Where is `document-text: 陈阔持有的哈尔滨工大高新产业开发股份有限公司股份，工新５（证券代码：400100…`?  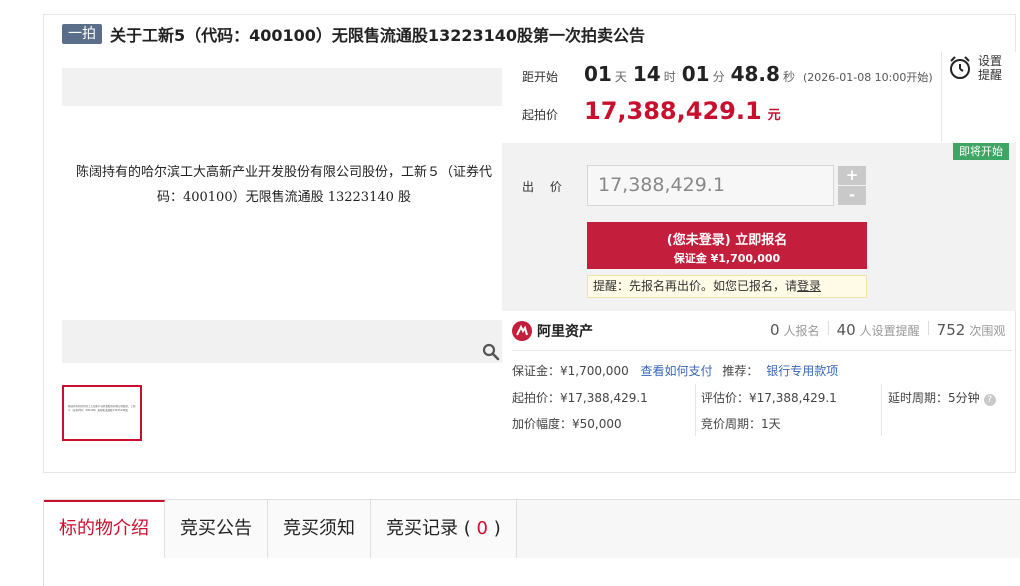
document-text: 陈阔持有的哈尔滨工大高新产业开发股份有限公司股份，工新５（证券代码：400100… is located at coordinates (283, 185).